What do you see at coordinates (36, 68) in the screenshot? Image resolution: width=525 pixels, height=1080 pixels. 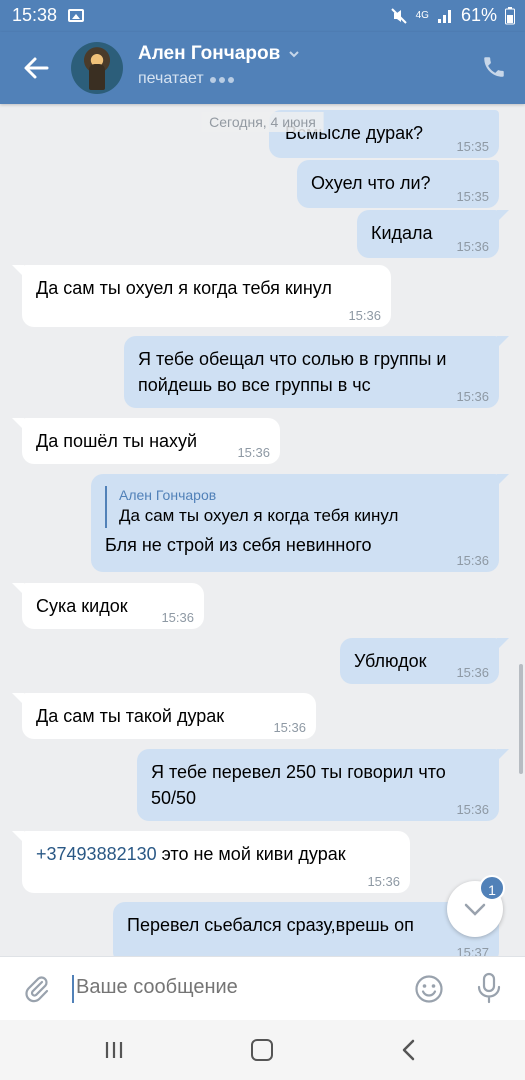 I see `back-arrow-icon` at bounding box center [36, 68].